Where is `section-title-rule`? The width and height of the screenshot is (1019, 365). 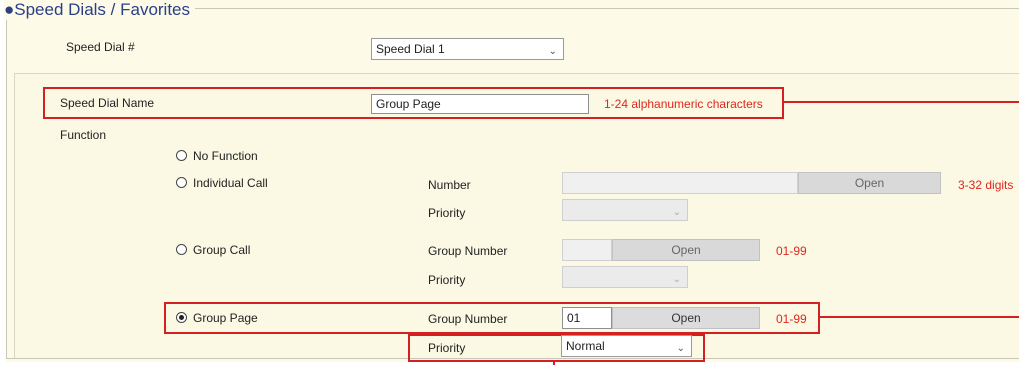 section-title-rule is located at coordinates (622, 8).